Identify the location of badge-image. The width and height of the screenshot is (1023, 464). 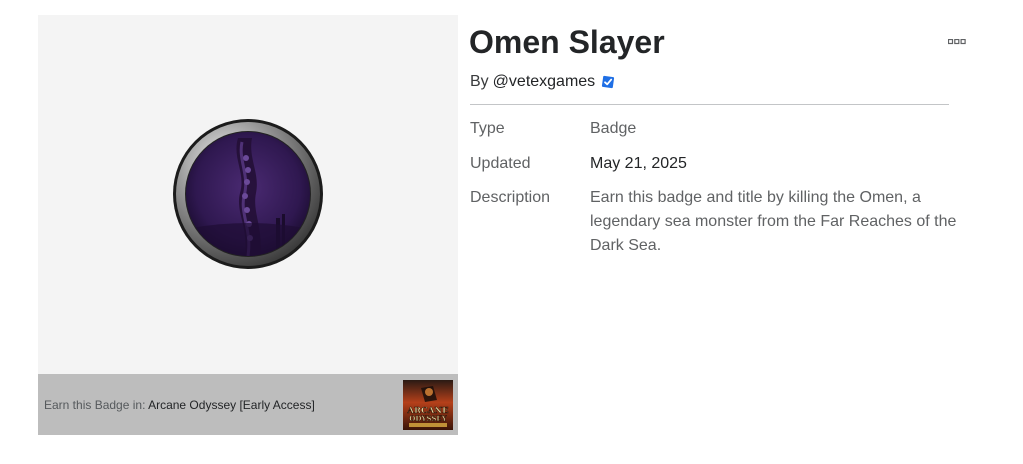
(248, 194).